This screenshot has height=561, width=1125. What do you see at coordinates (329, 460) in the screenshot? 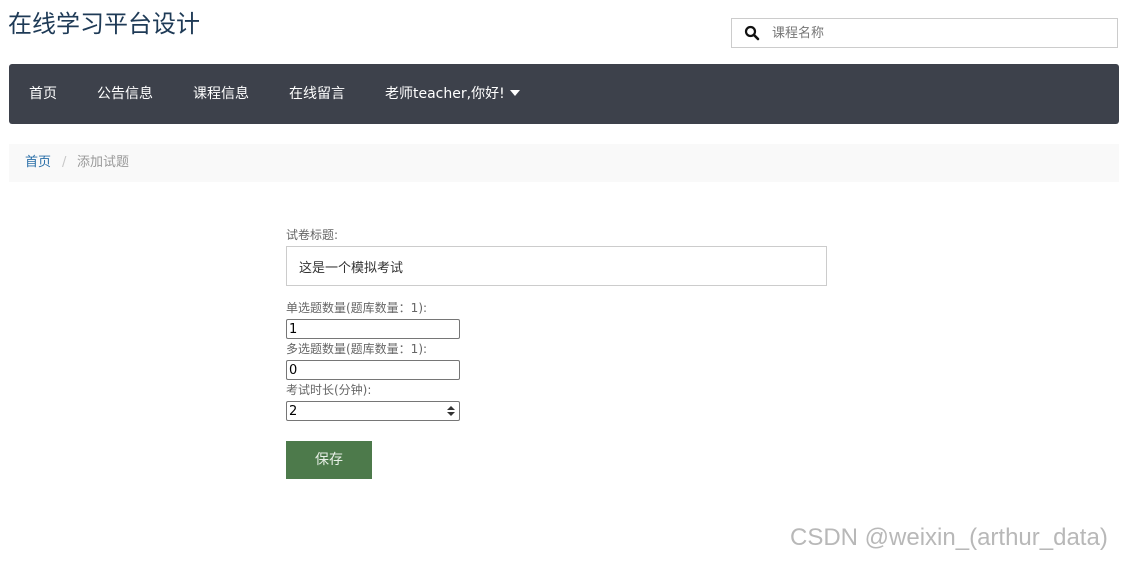
I see `save-button: 保存` at bounding box center [329, 460].